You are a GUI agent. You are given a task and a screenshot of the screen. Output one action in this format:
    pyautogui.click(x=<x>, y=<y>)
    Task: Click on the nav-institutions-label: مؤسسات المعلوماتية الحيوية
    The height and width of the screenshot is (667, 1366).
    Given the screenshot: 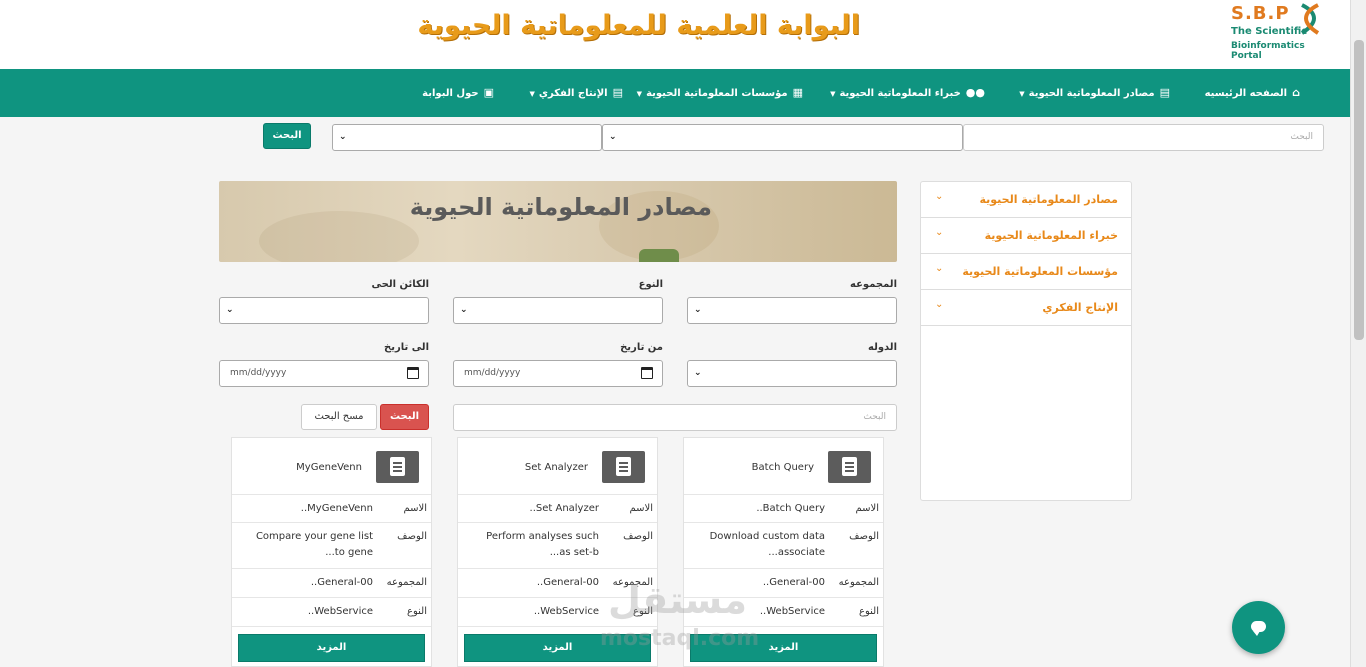 What is the action you would take?
    pyautogui.click(x=717, y=93)
    